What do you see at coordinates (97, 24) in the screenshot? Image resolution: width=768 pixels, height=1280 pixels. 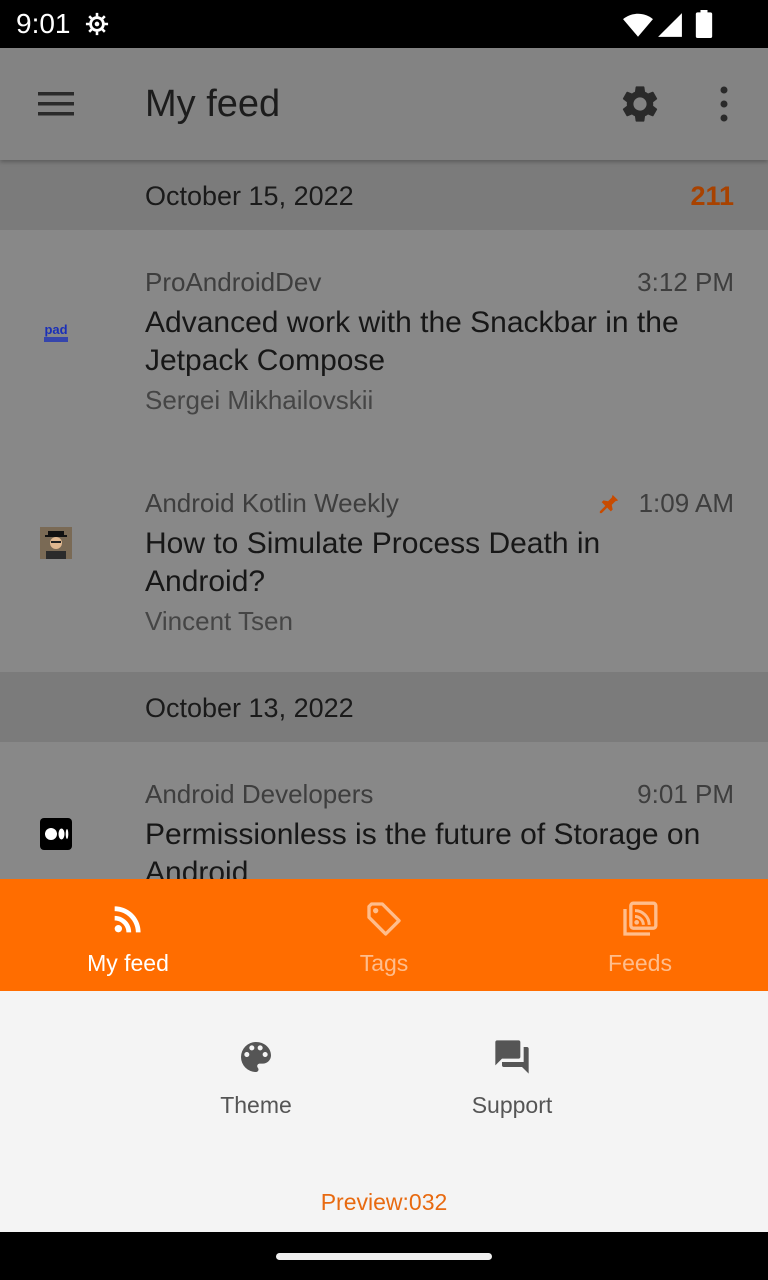 I see `settings-gear-icon` at bounding box center [97, 24].